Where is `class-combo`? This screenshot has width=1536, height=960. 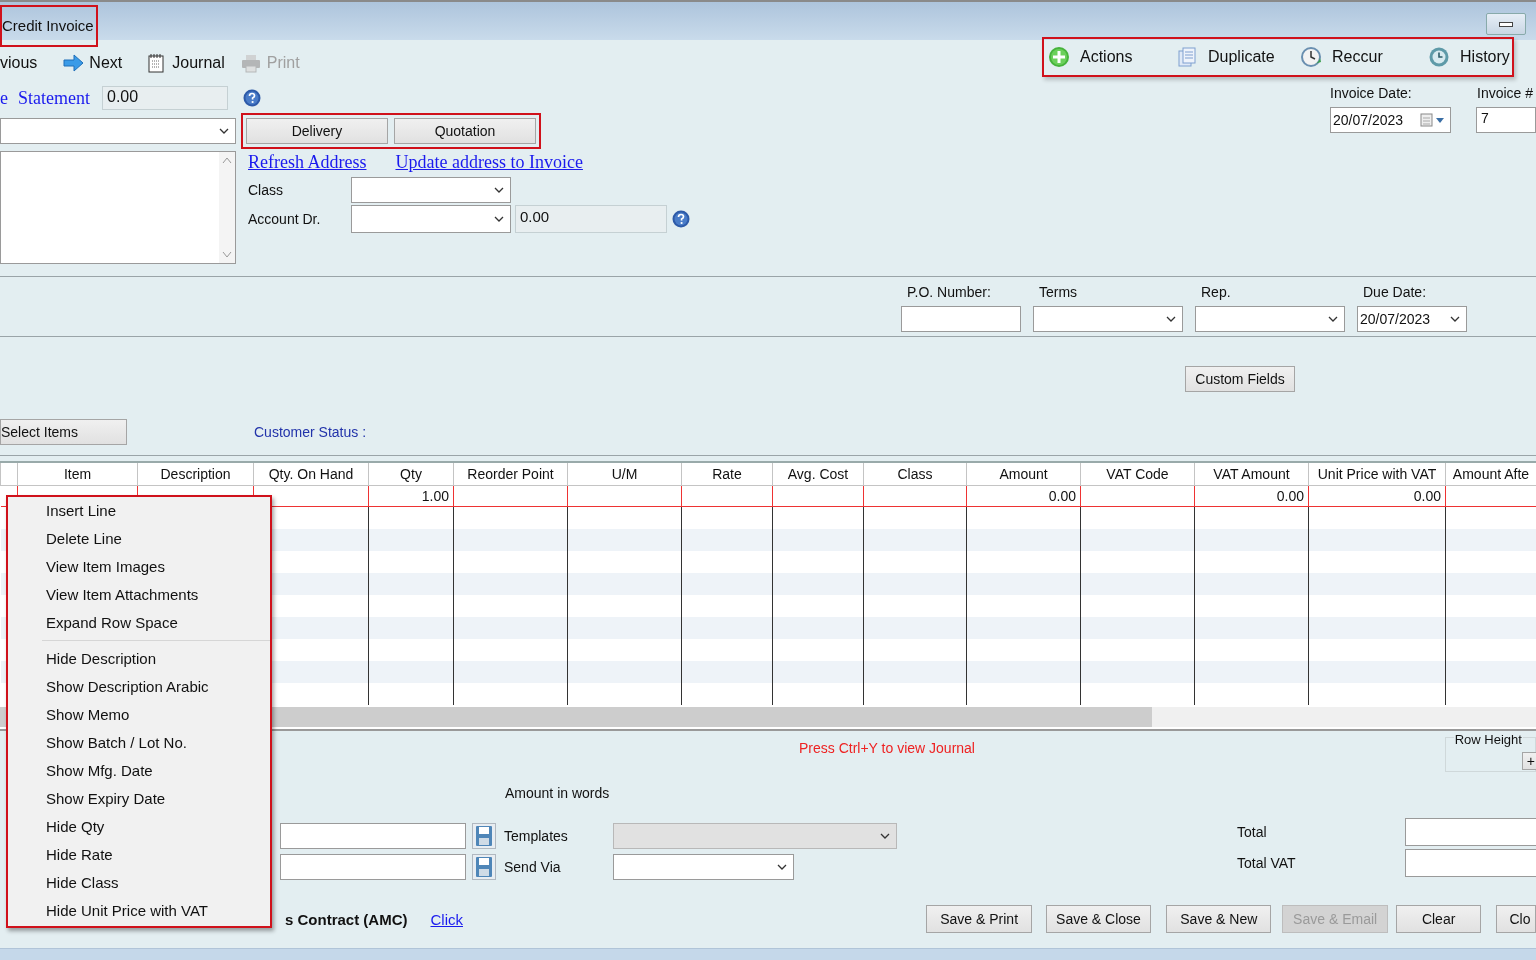
class-combo is located at coordinates (431, 190).